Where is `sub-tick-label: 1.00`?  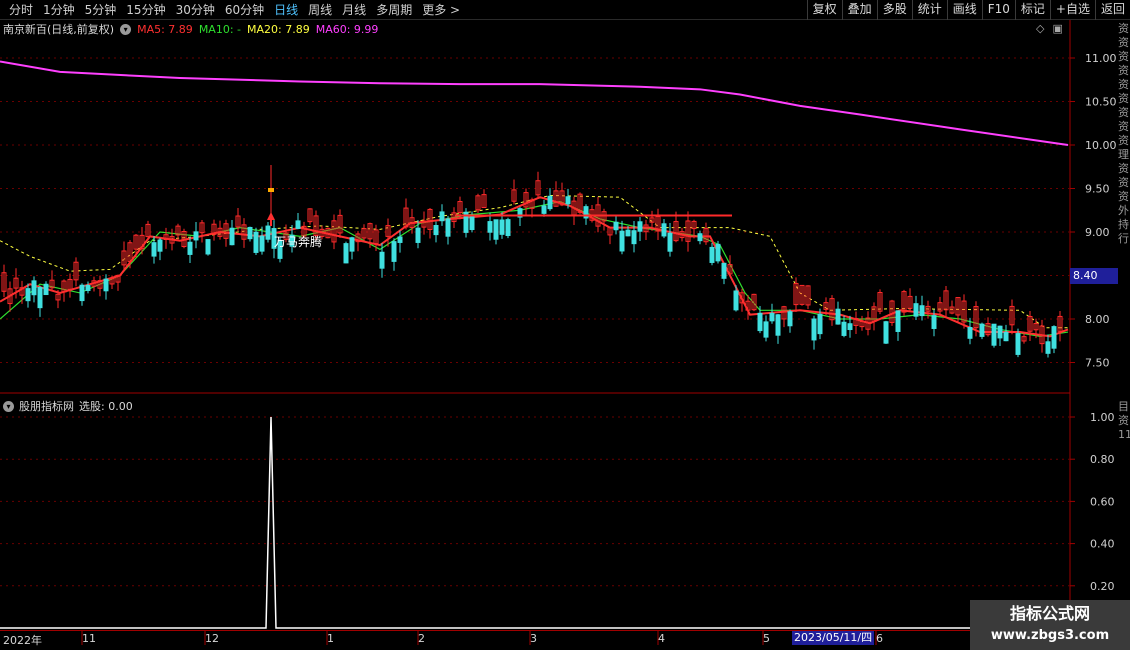
sub-tick-label: 1.00 is located at coordinates (1102, 417).